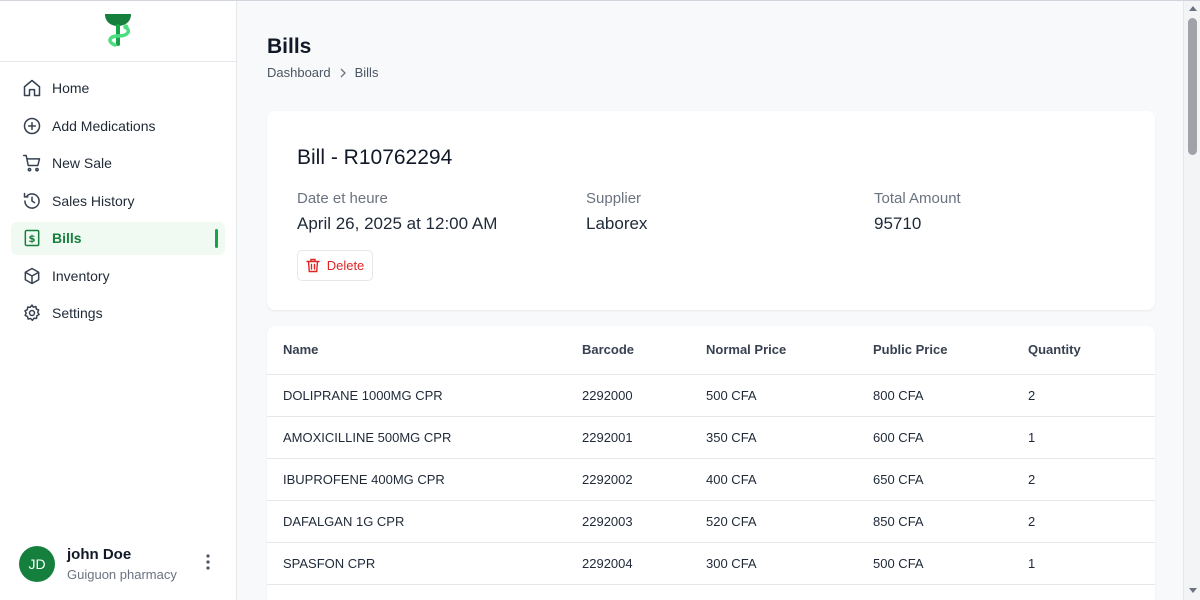  What do you see at coordinates (366, 72) in the screenshot?
I see `breadcrumb-bills: Bills` at bounding box center [366, 72].